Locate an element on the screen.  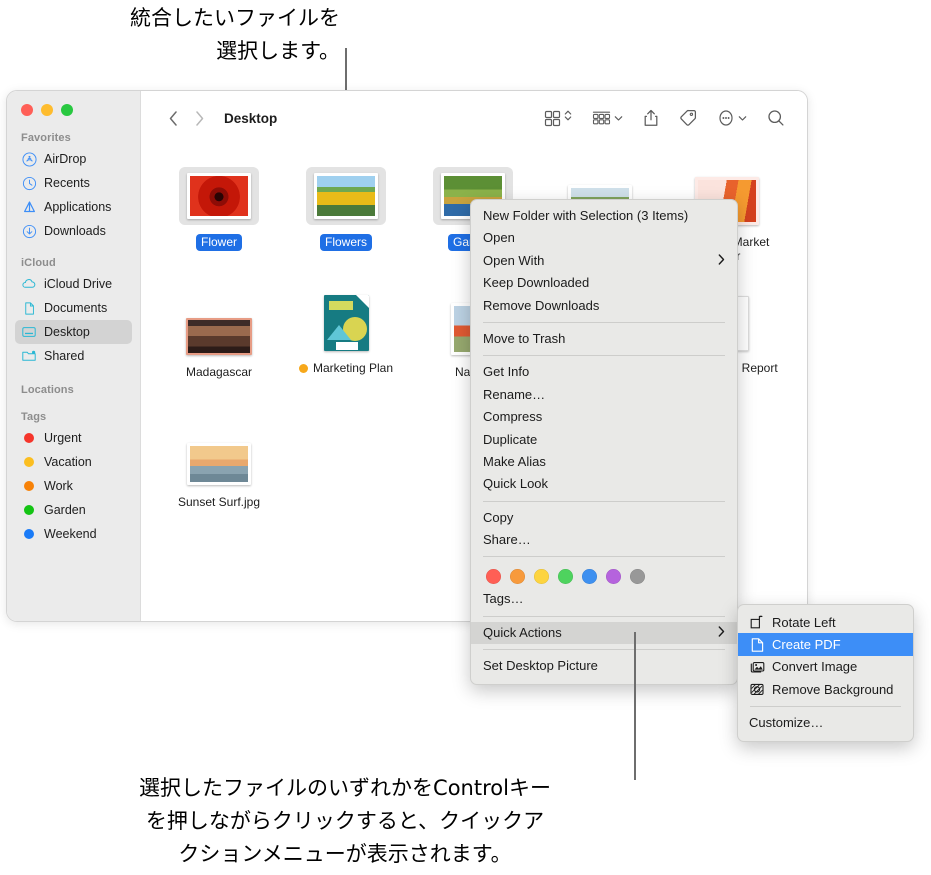
menu-item-move-to-trash: Move to Trash is located at coordinates (604, 339).